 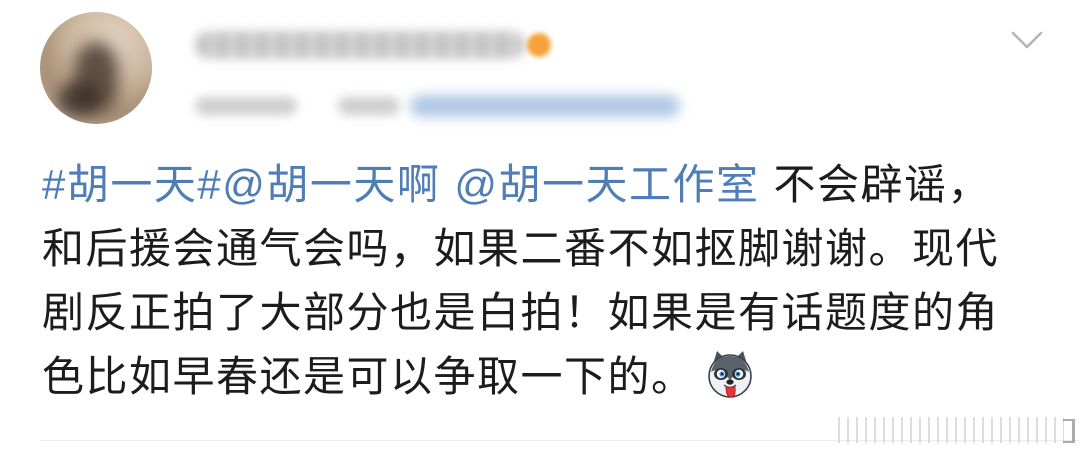 I want to click on verified-badge-icon, so click(x=539, y=45).